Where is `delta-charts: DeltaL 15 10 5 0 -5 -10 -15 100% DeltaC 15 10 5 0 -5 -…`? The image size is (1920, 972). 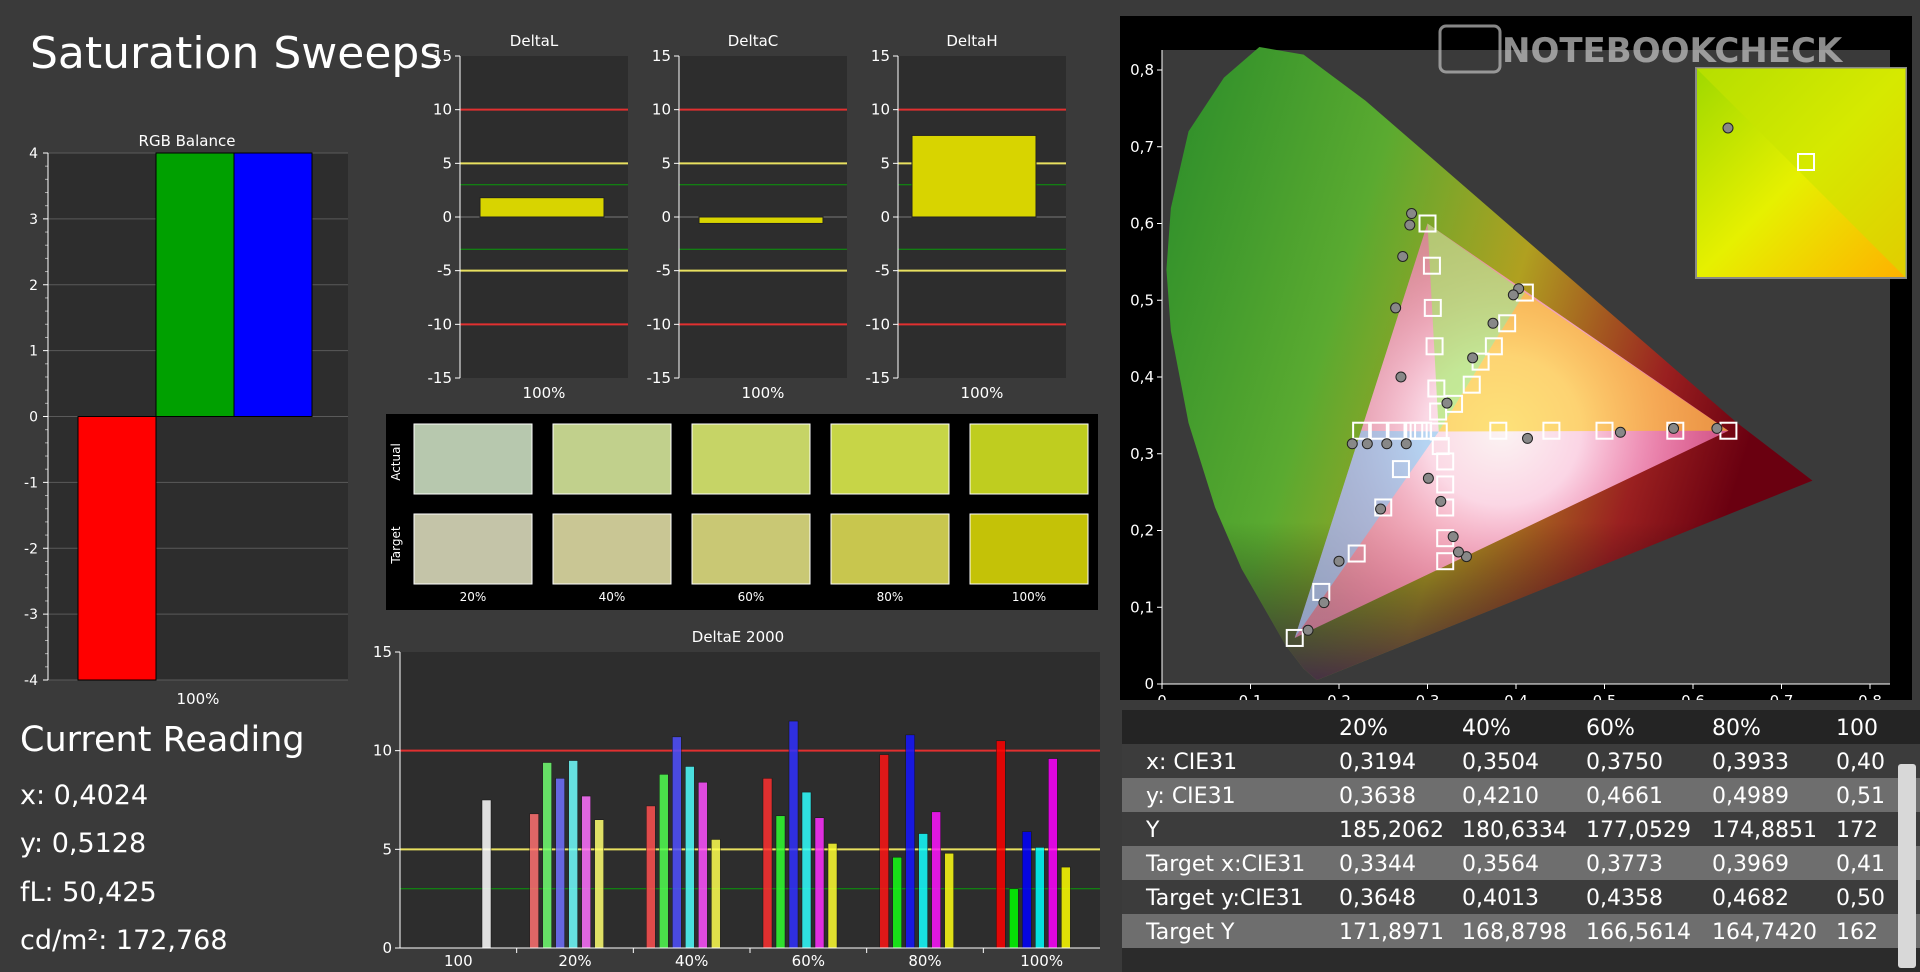
delta-charts: DeltaL 15 10 5 0 -5 -10 -15 100% DeltaC 15 10 5 0 -5 -… is located at coordinates (747, 217).